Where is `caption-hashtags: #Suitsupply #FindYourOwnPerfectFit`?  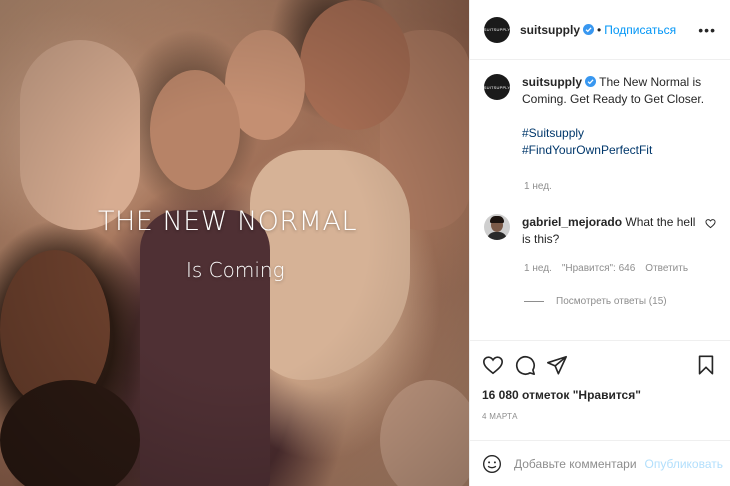 caption-hashtags: #Suitsupply #FindYourOwnPerfectFit is located at coordinates (619, 142).